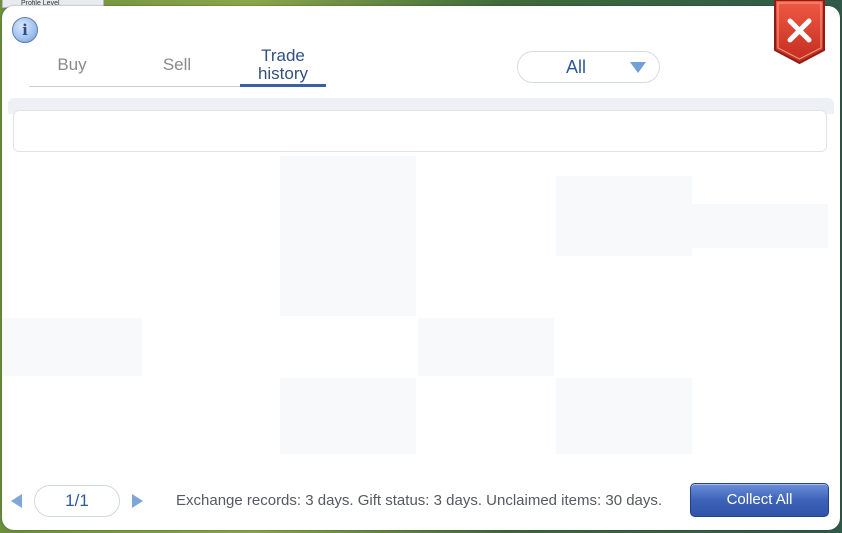 This screenshot has height=533, width=842. I want to click on tab-buy: Buy, so click(72, 65).